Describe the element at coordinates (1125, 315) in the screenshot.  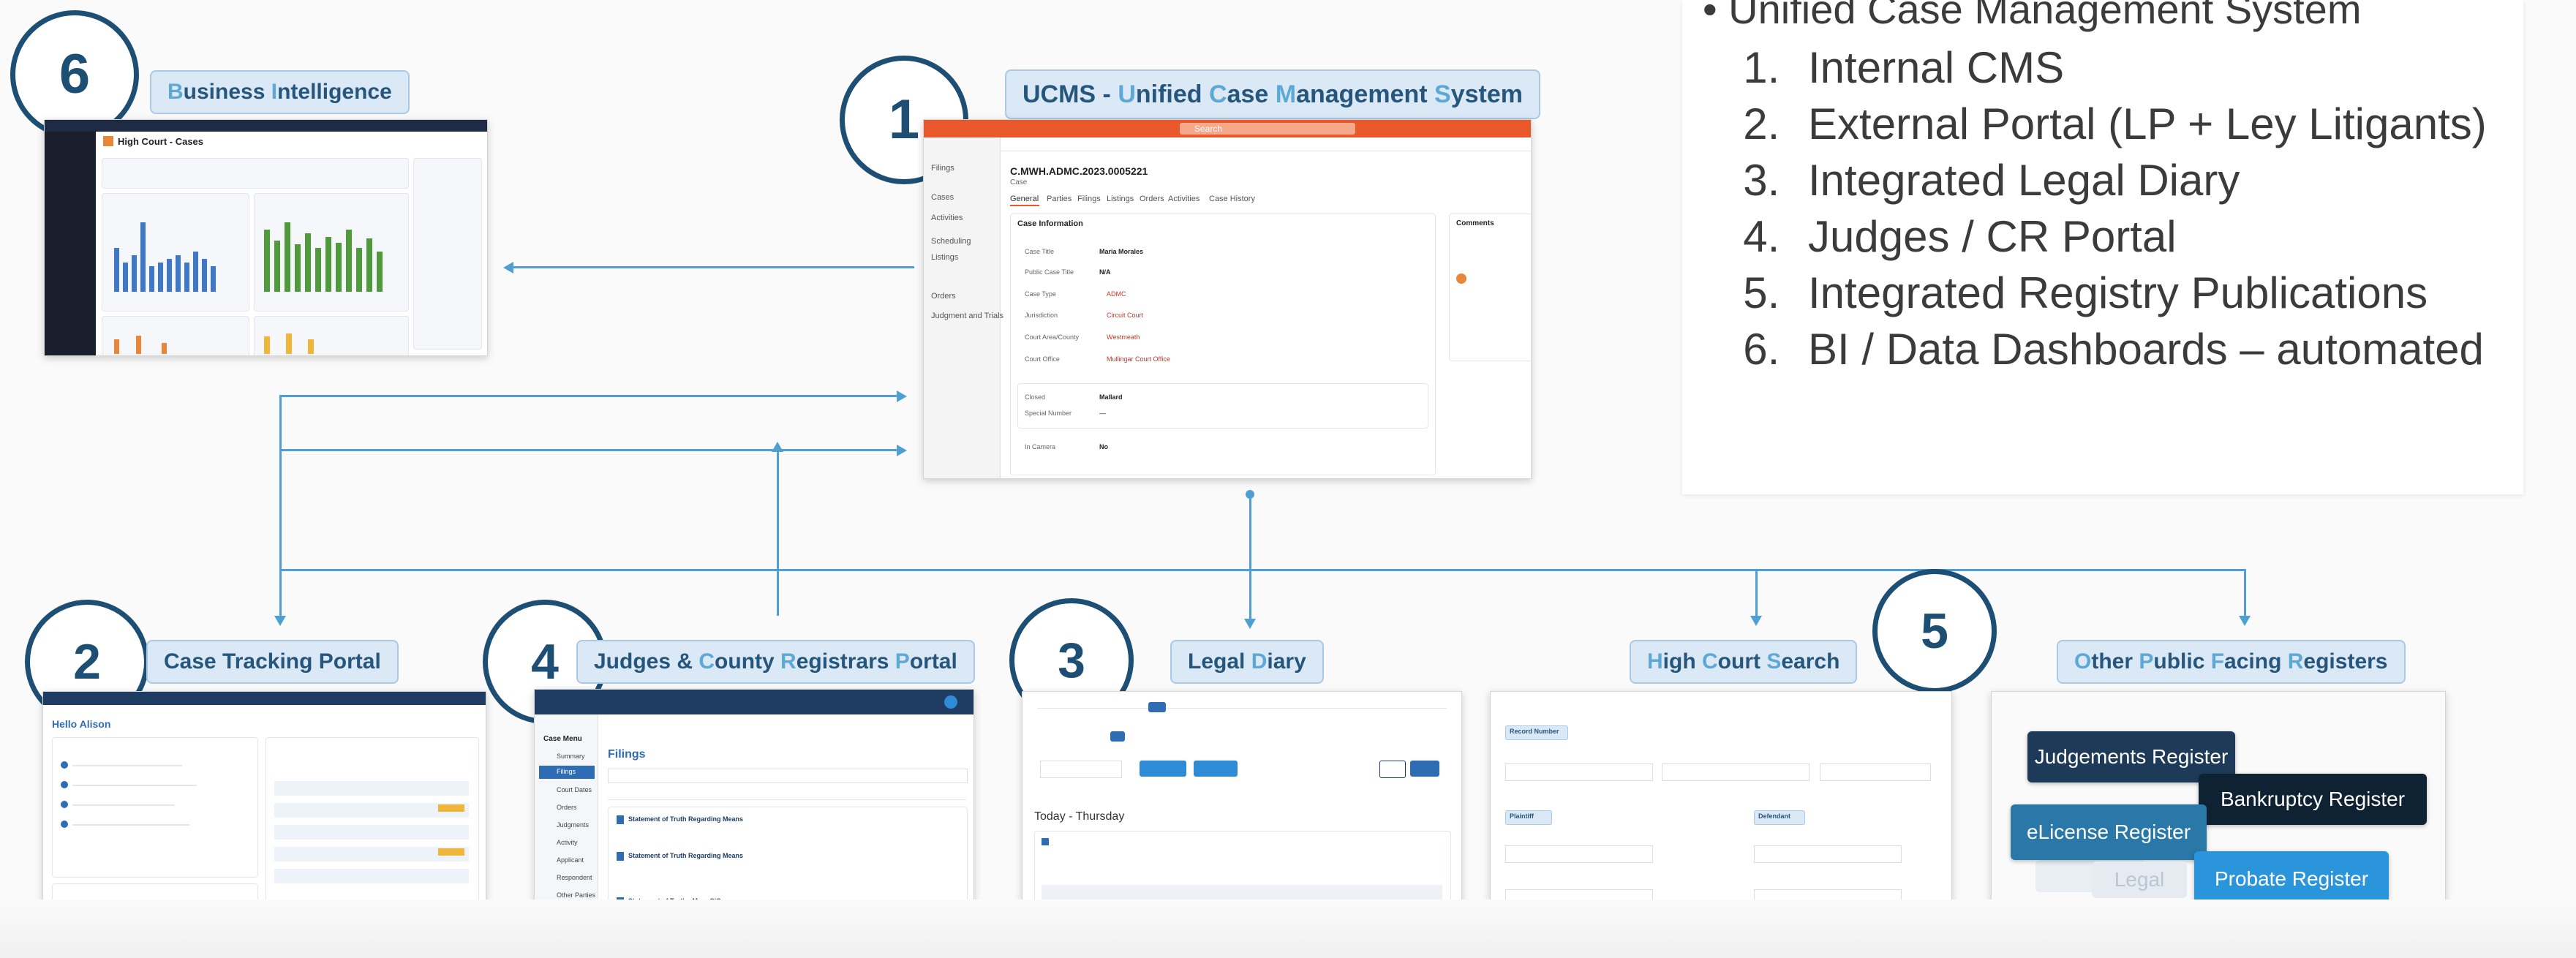
I see `field-value: Circuit Court` at that location.